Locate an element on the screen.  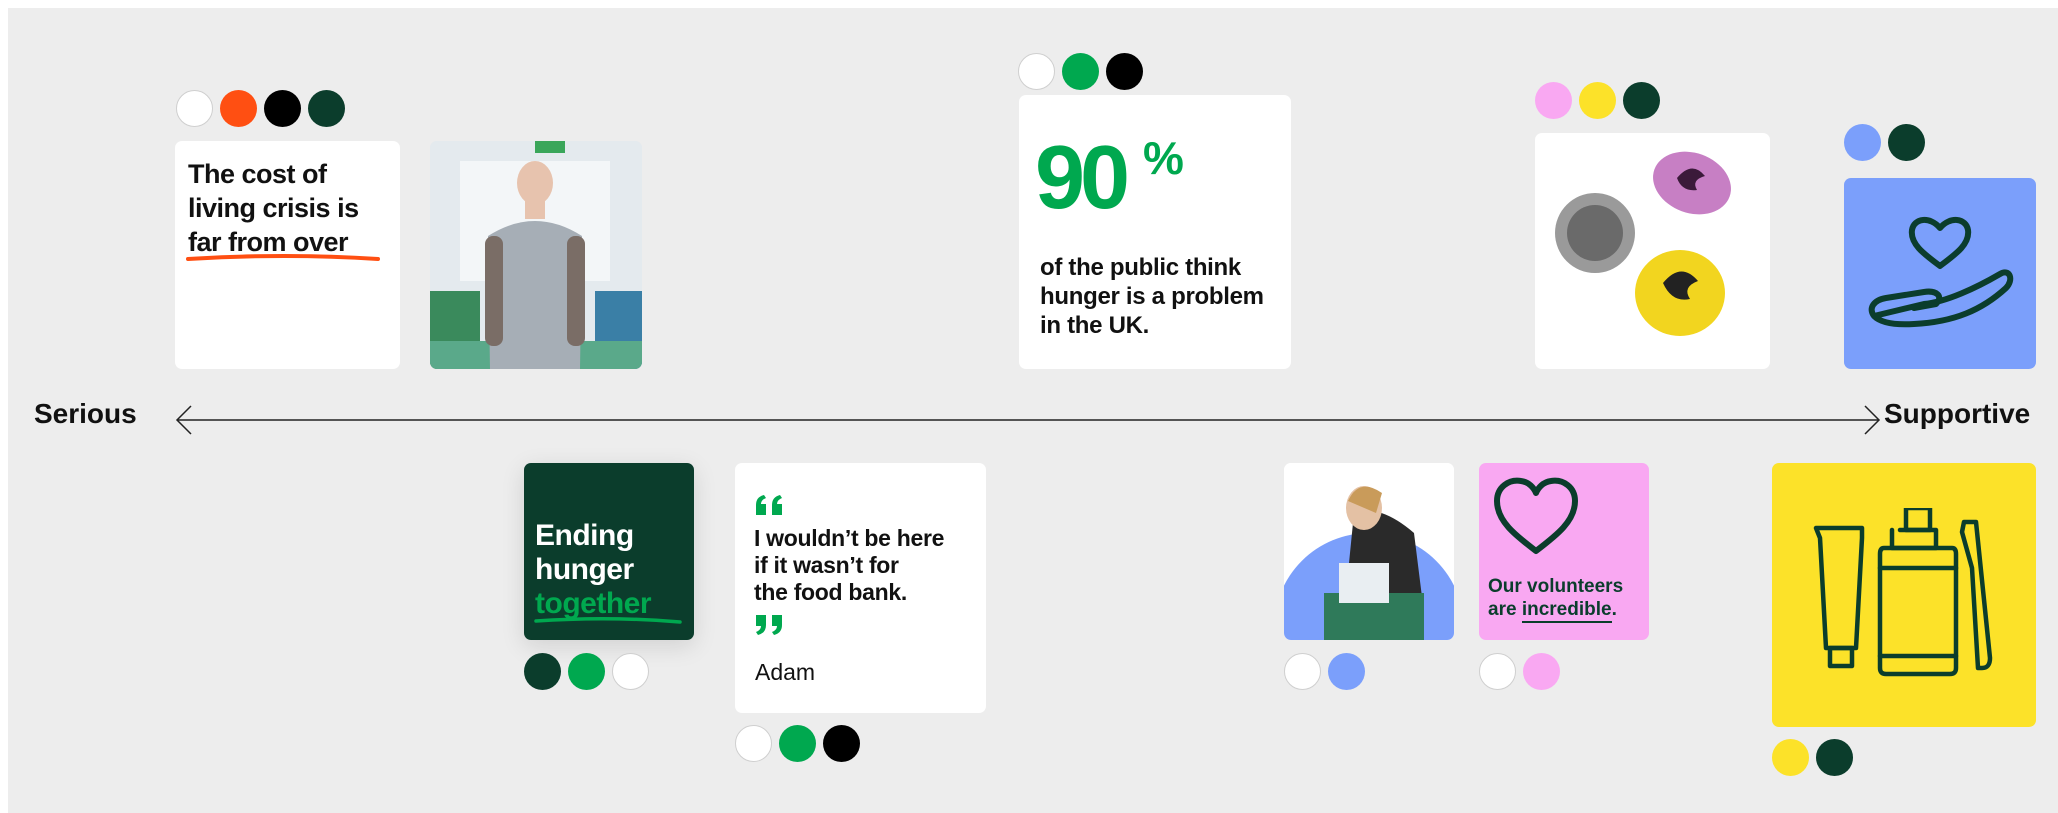
volunteers-emphasis: incredible is located at coordinates (1566, 611).